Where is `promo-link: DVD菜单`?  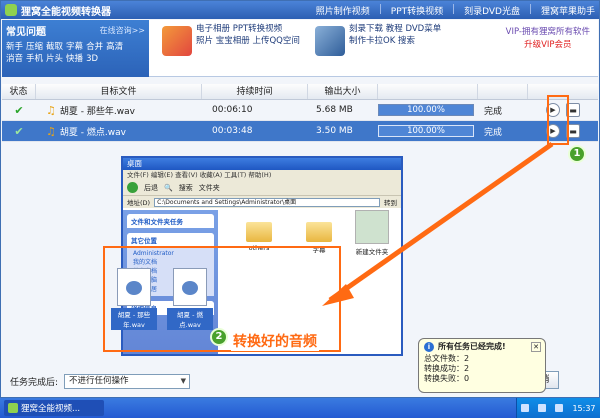
promo-link: DVD菜单 is located at coordinates (423, 29).